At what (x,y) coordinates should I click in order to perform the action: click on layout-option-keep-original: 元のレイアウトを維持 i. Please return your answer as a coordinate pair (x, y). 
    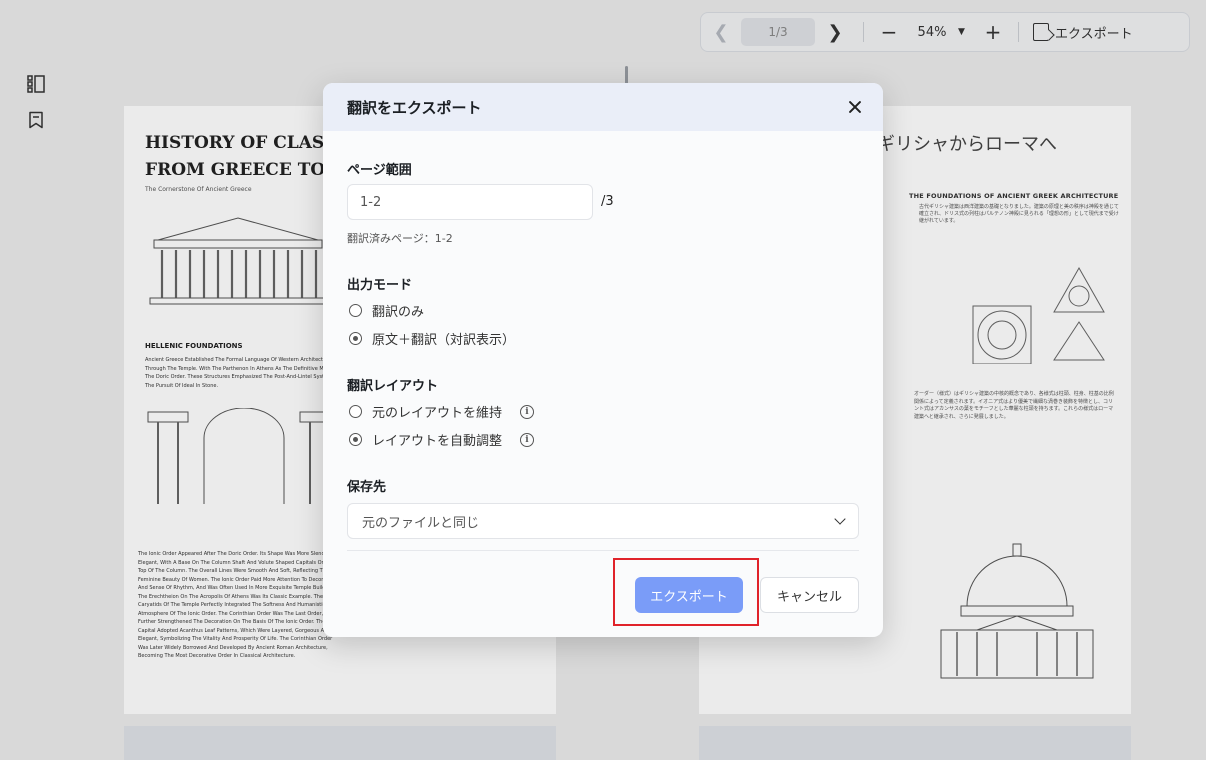
    Looking at the image, I should click on (442, 411).